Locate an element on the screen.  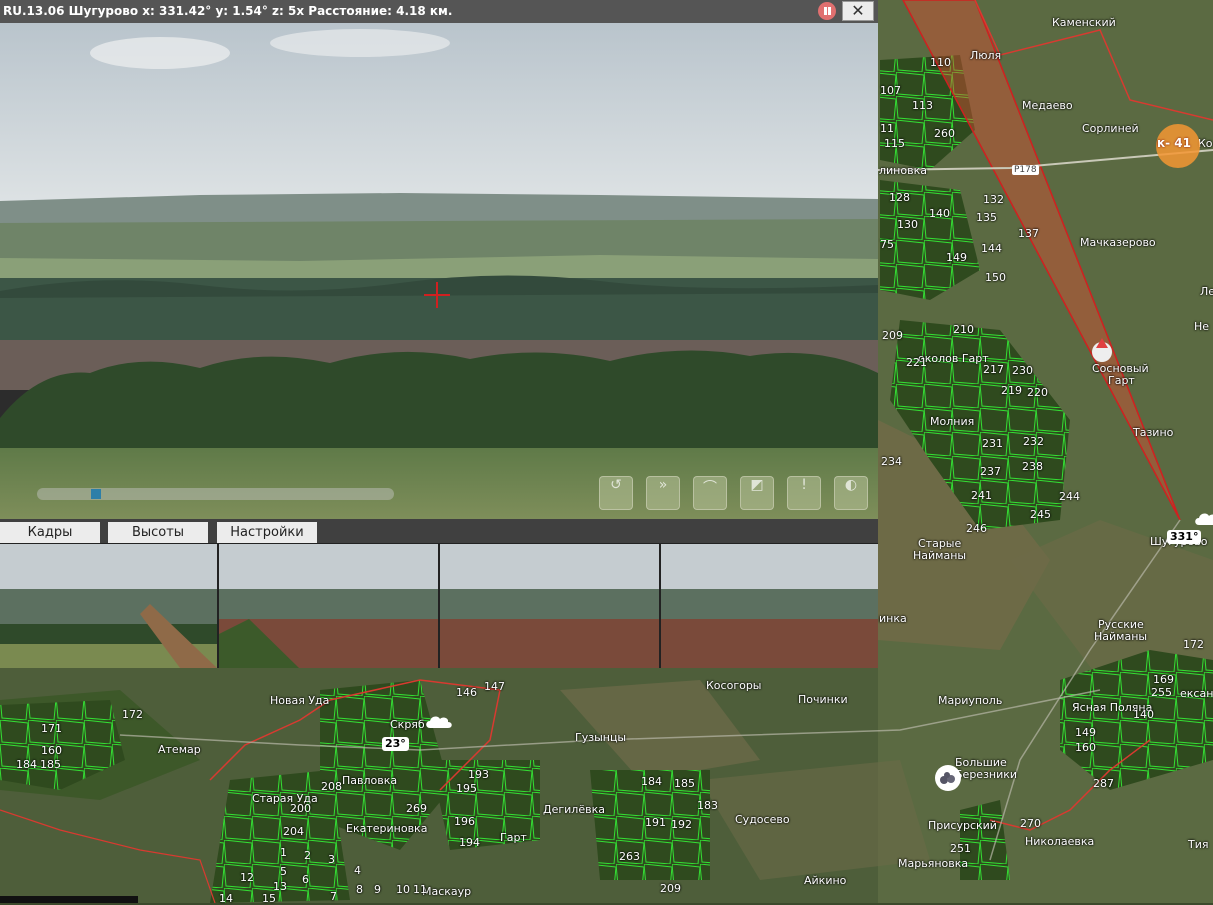
plot-number: 234 is located at coordinates (891, 461).